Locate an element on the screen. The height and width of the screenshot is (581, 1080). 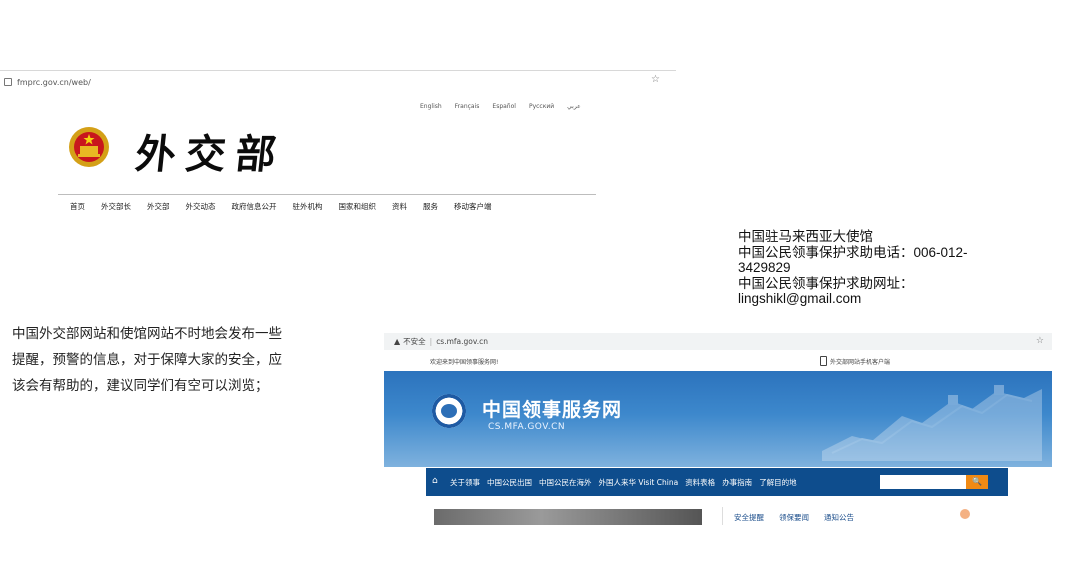
search-icon: 🔍 is located at coordinates (977, 481).